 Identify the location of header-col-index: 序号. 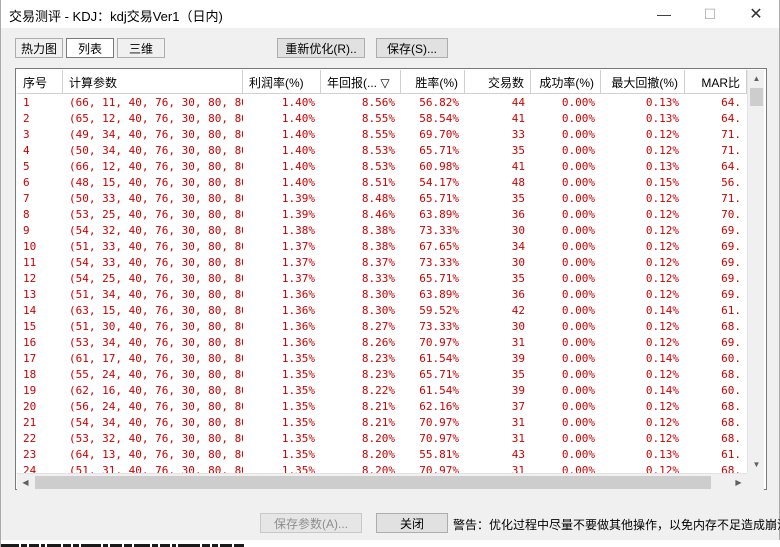
(40, 81).